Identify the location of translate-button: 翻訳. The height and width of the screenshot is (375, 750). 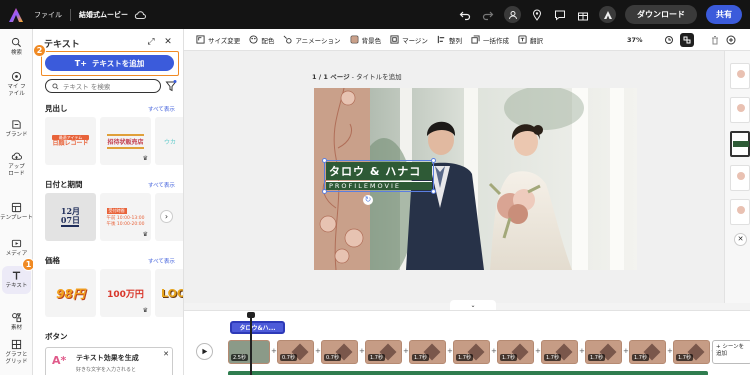
(530, 40).